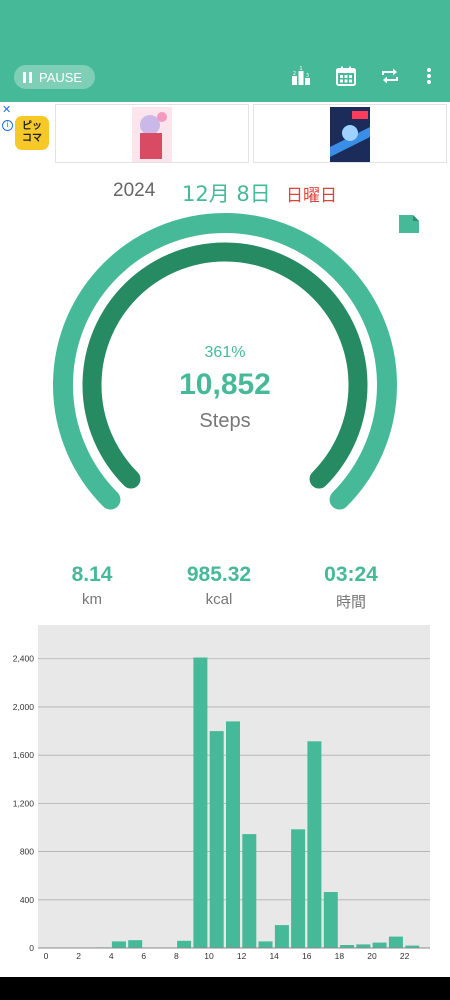 This screenshot has height=1000, width=450. I want to click on stat-calories: 985.32 kcal, so click(219, 585).